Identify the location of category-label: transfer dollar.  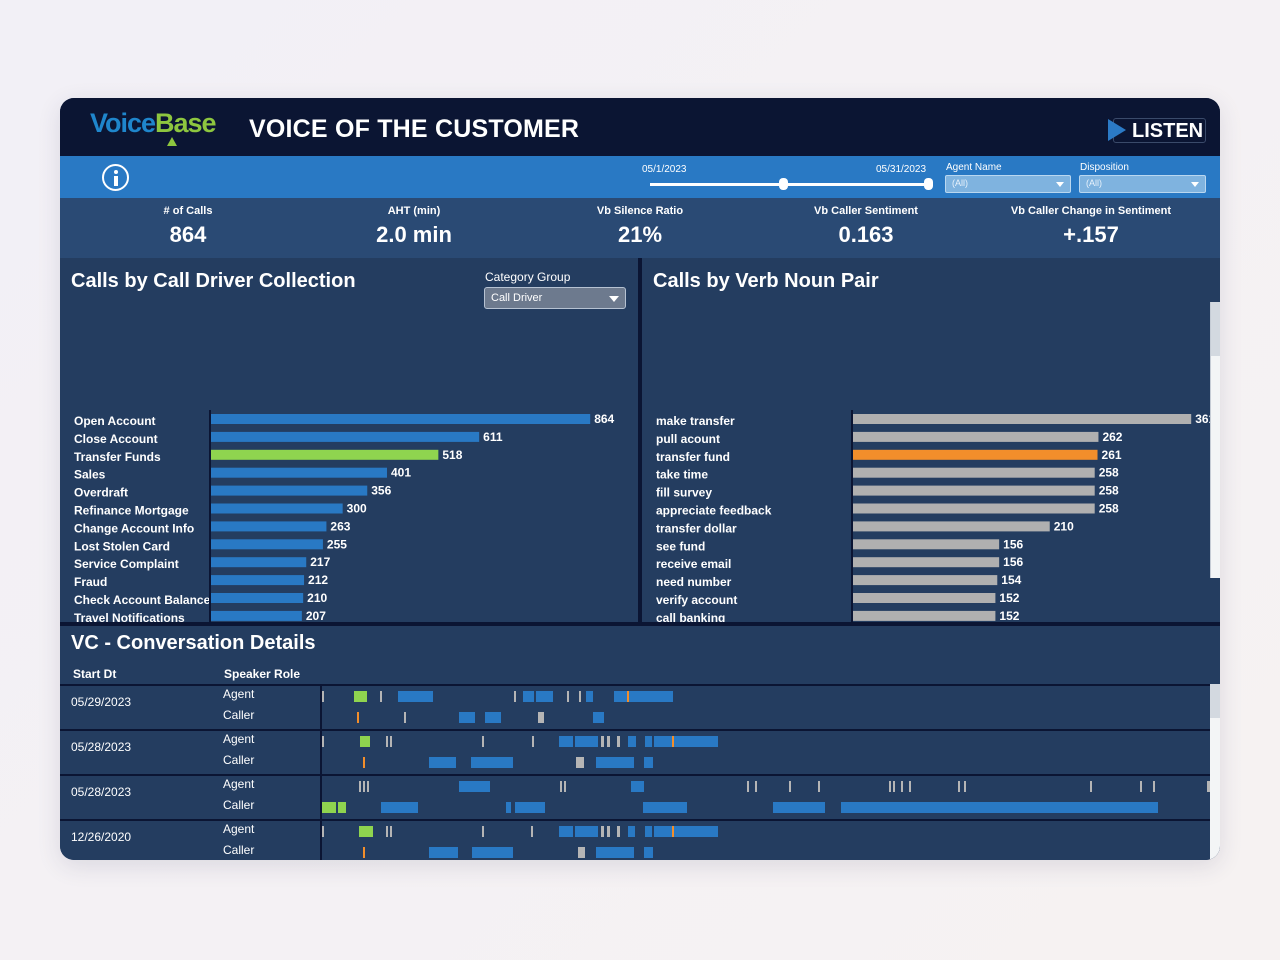
(696, 528).